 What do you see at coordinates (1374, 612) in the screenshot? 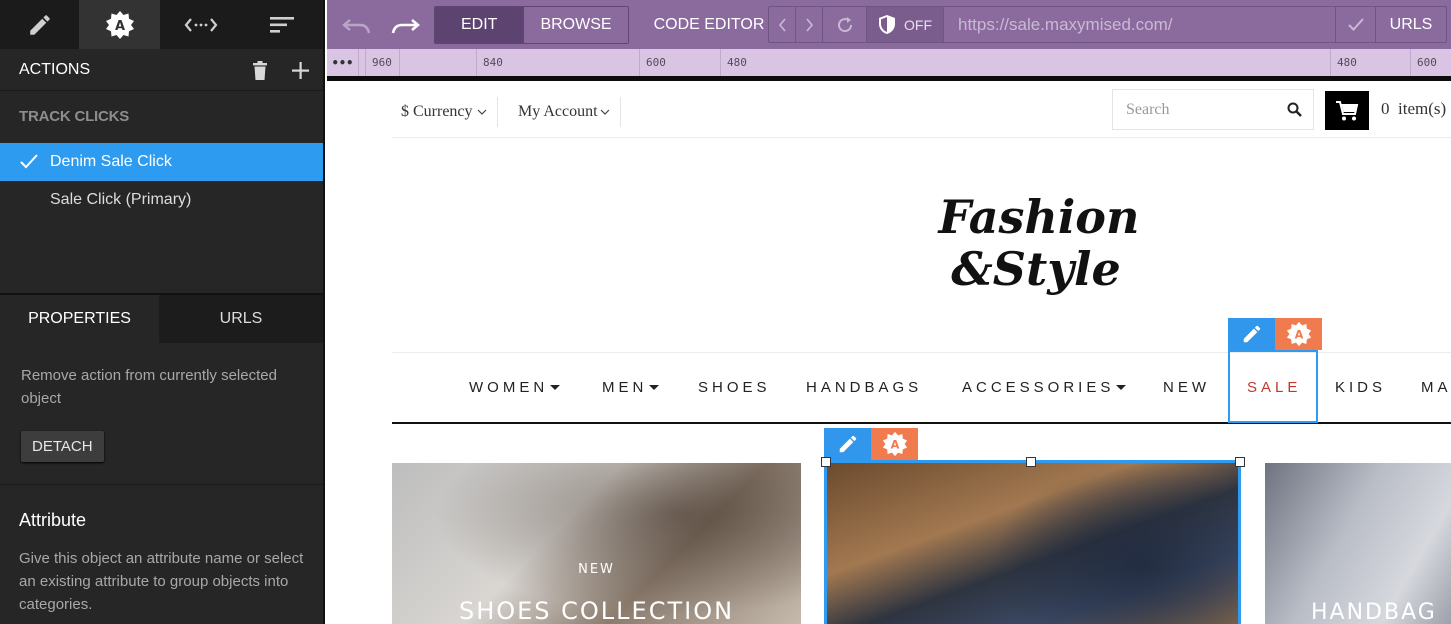
I see `banner-title: HANDBAG` at bounding box center [1374, 612].